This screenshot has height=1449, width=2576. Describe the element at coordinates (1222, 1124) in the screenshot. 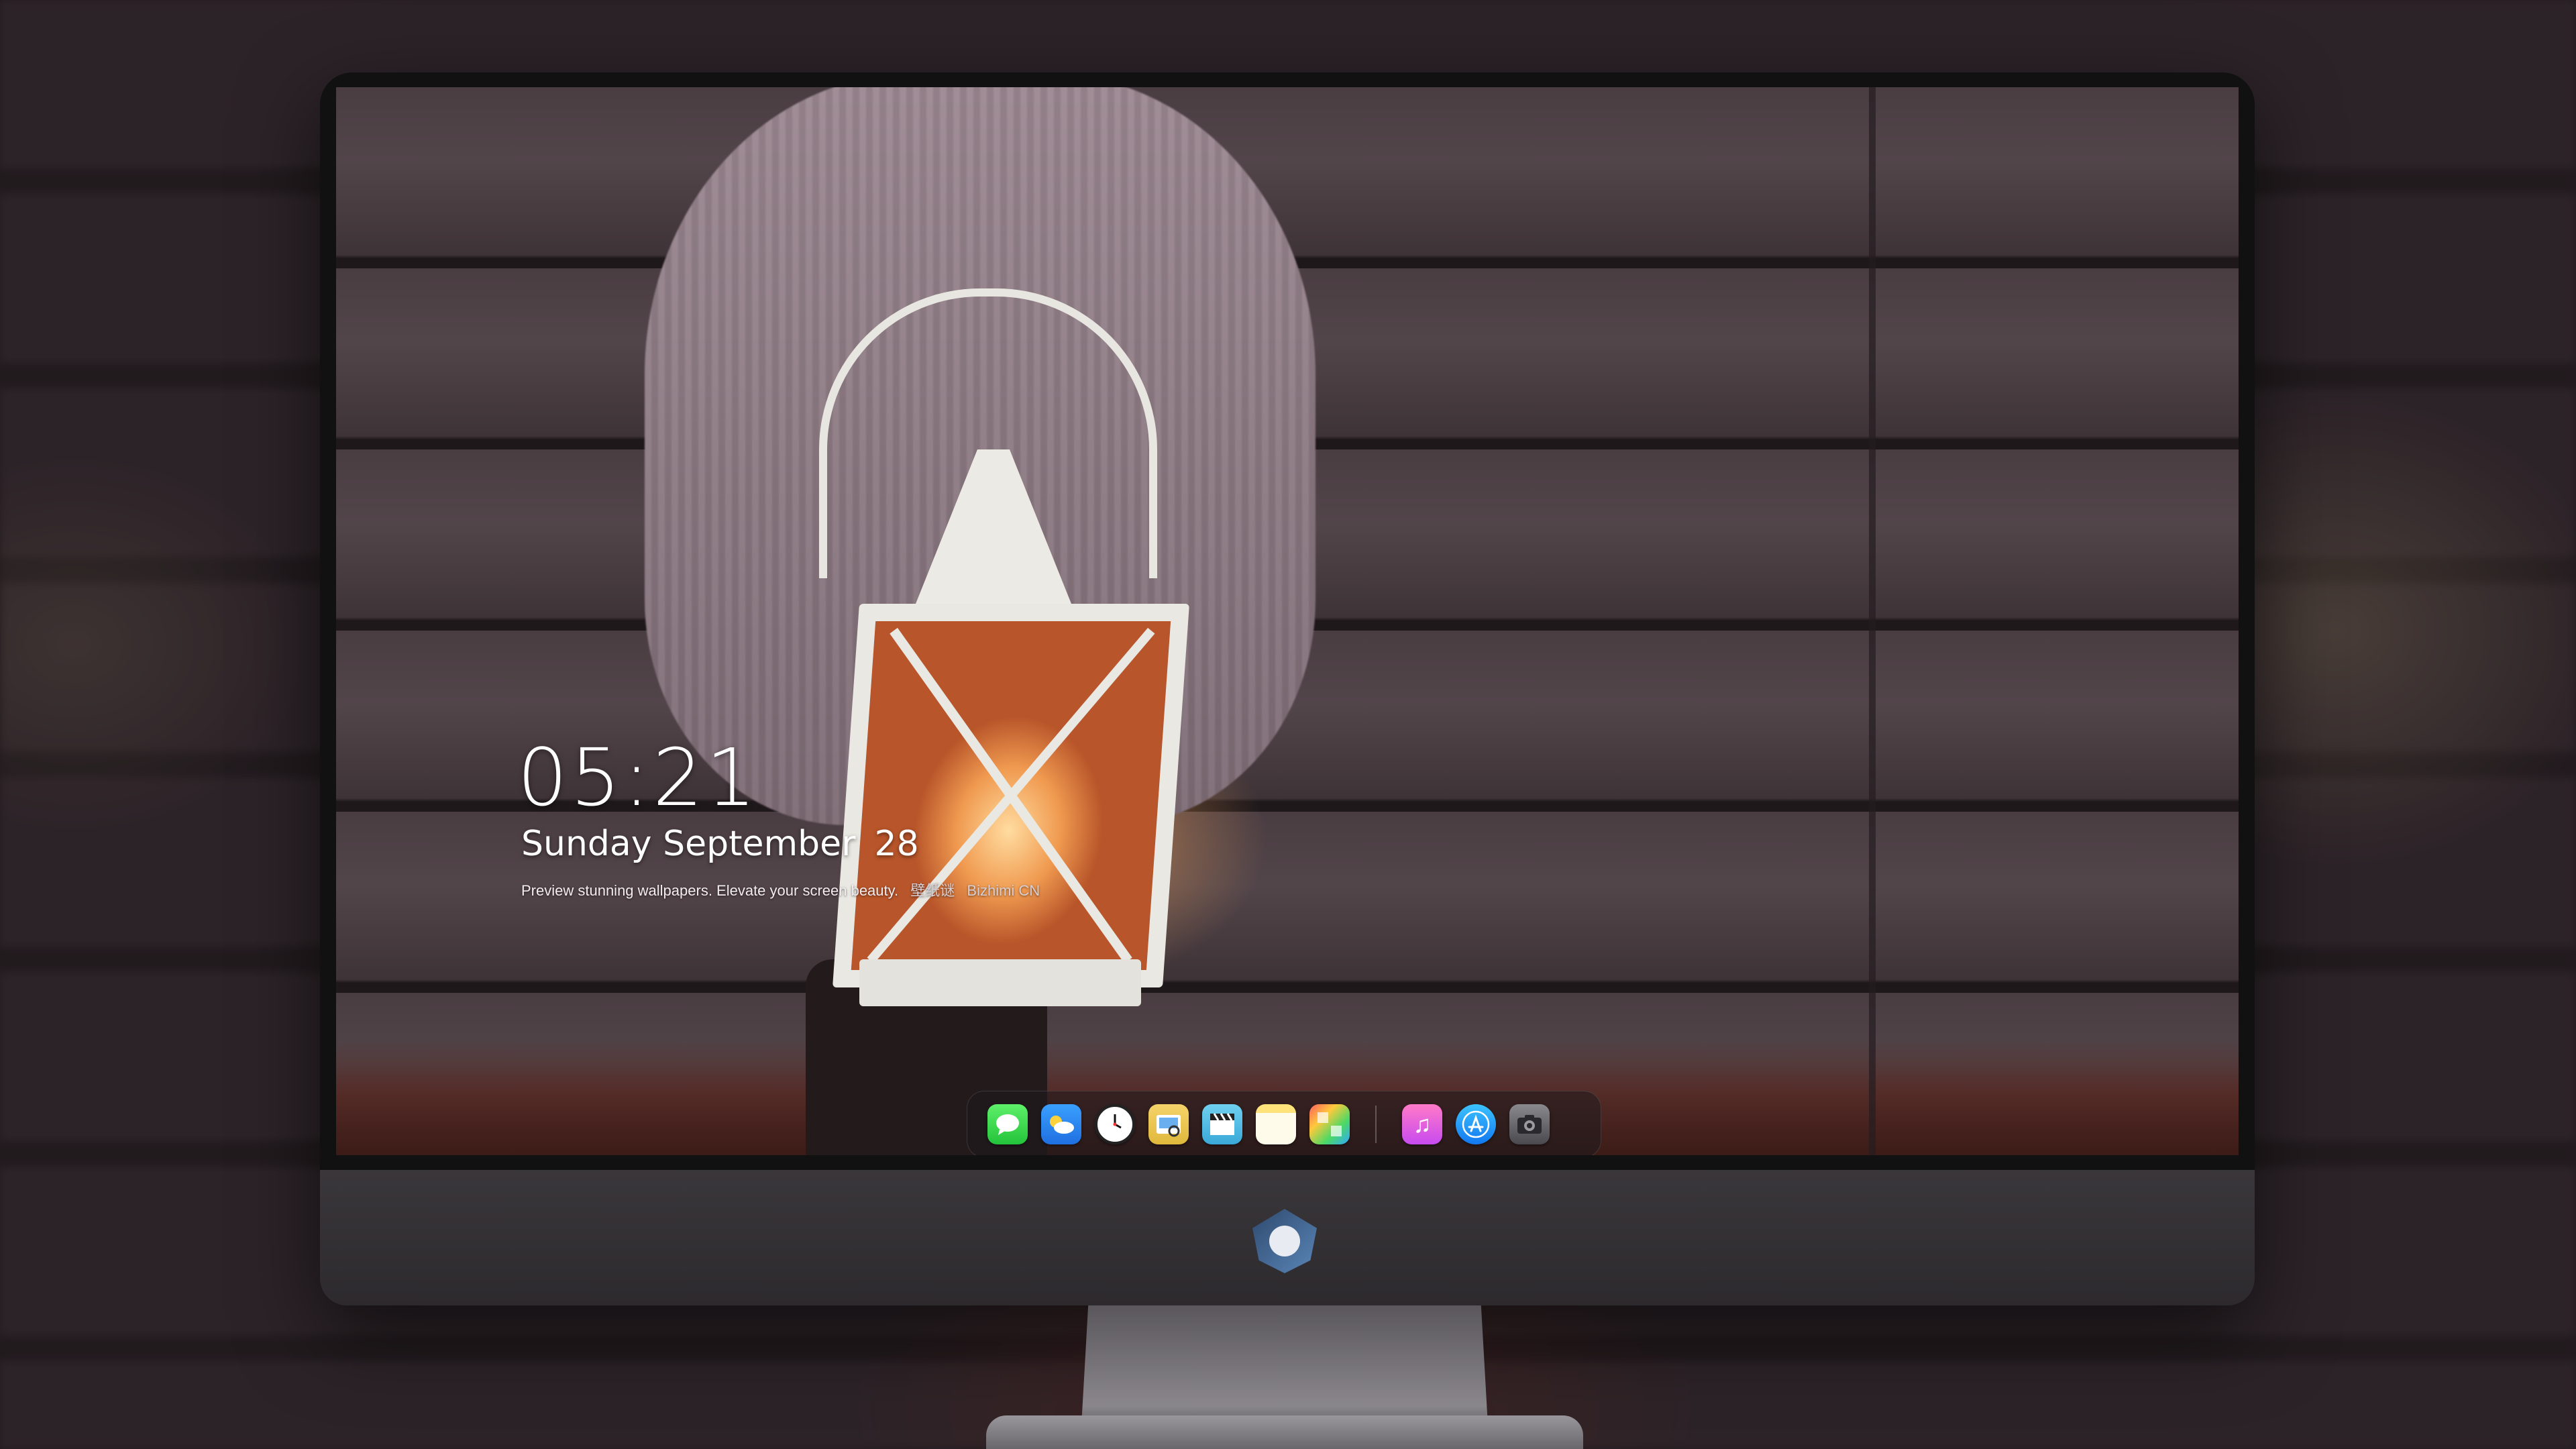

I see `clips-icon` at that location.